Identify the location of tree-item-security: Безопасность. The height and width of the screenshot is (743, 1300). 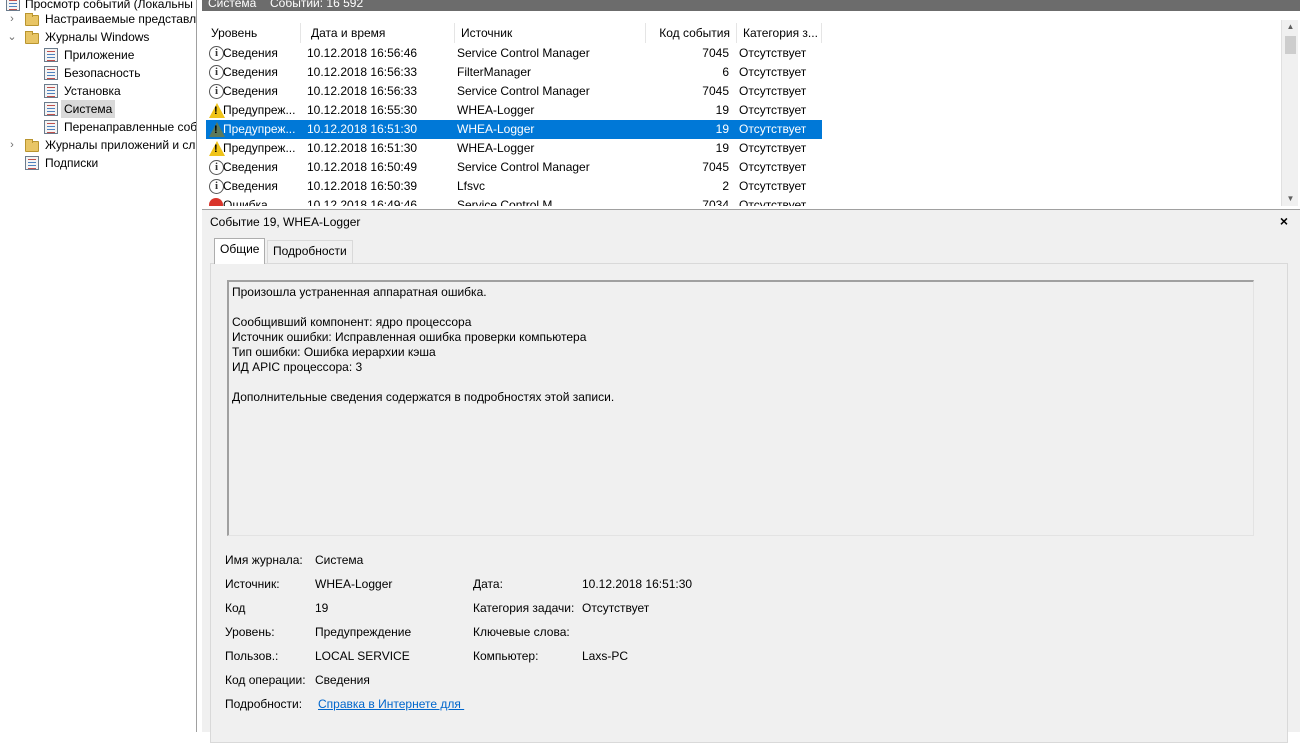
(98, 73).